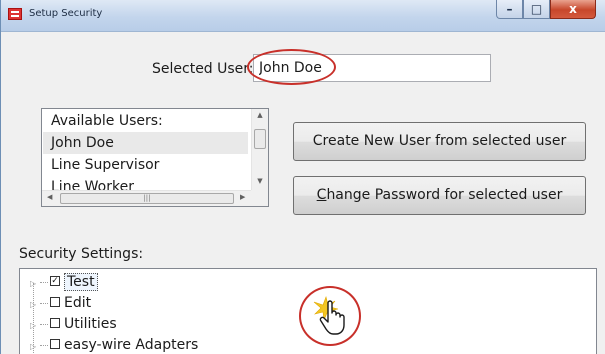  What do you see at coordinates (260, 115) in the screenshot?
I see `scroll-up-arrow-icon: ▲` at bounding box center [260, 115].